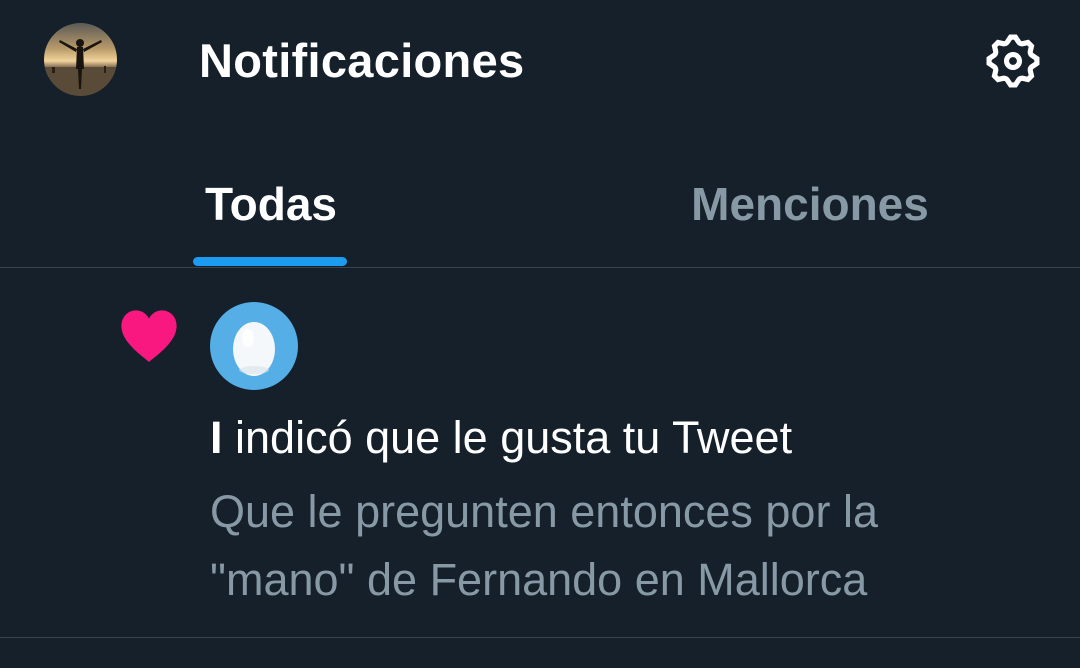 The height and width of the screenshot is (668, 1080). What do you see at coordinates (507, 437) in the screenshot?
I see `action-text: indicó que le gusta tu Tweet` at bounding box center [507, 437].